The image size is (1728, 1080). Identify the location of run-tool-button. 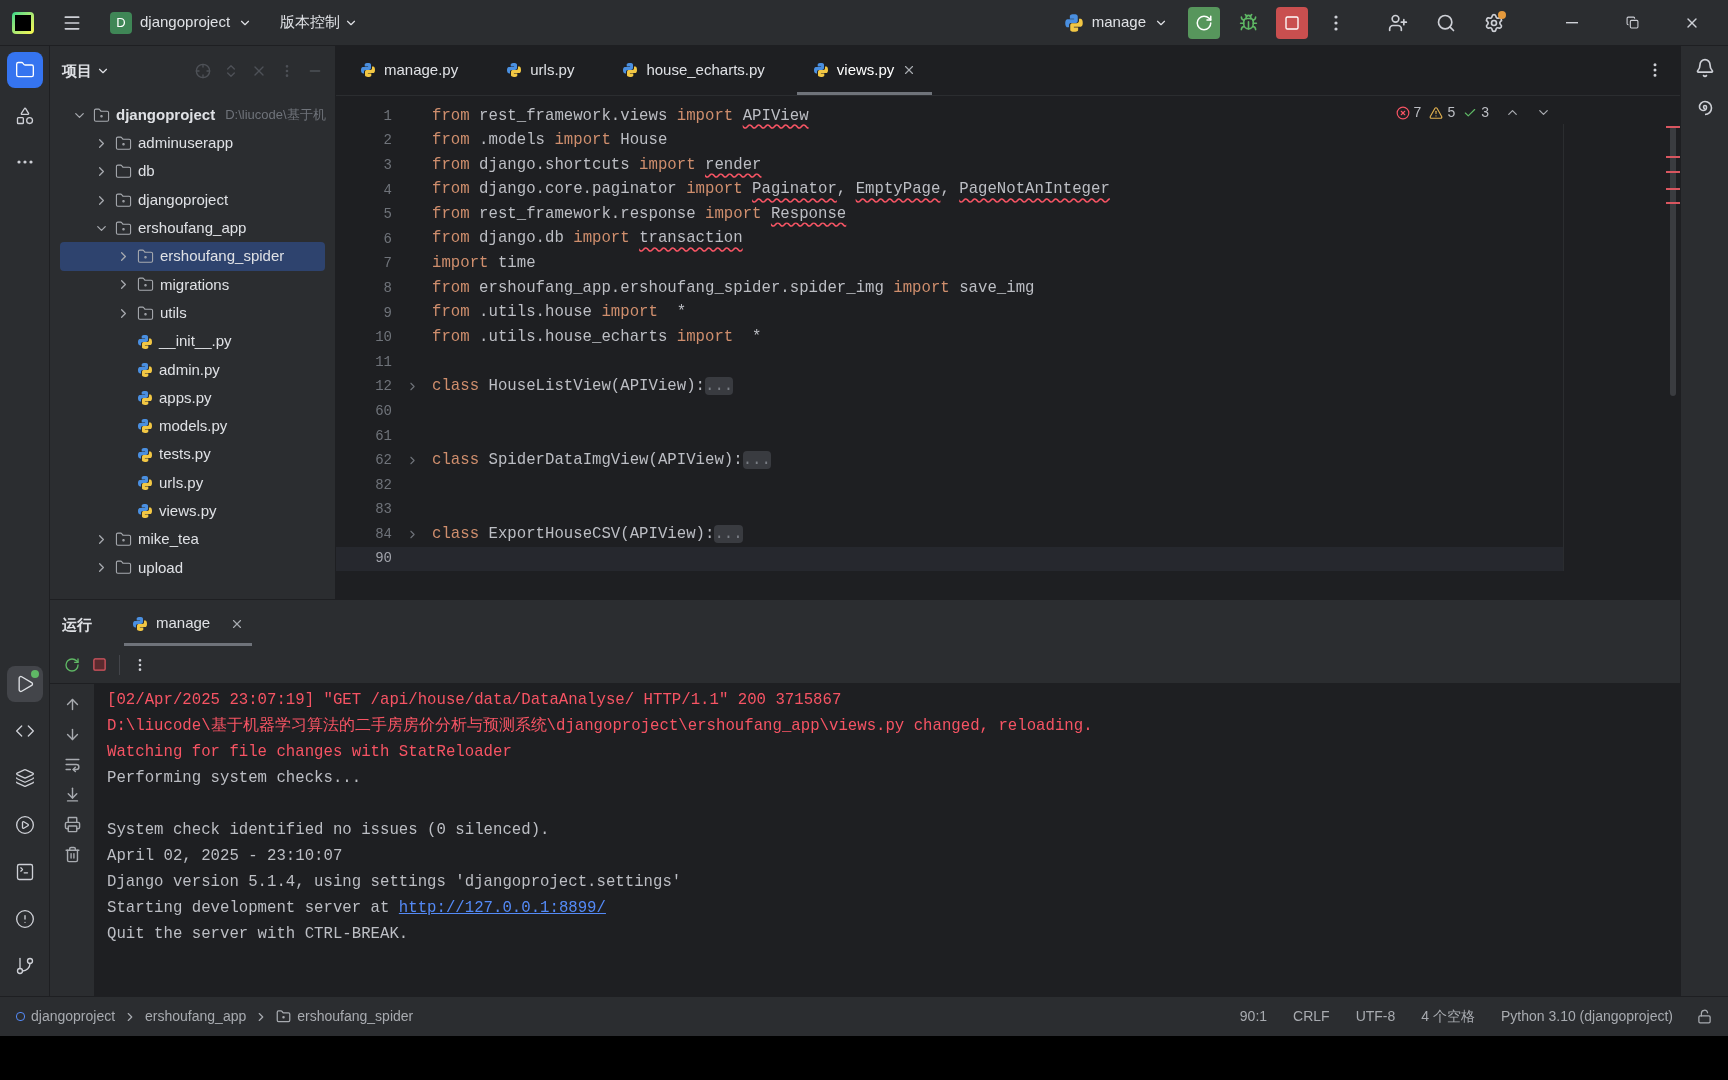
(24, 684).